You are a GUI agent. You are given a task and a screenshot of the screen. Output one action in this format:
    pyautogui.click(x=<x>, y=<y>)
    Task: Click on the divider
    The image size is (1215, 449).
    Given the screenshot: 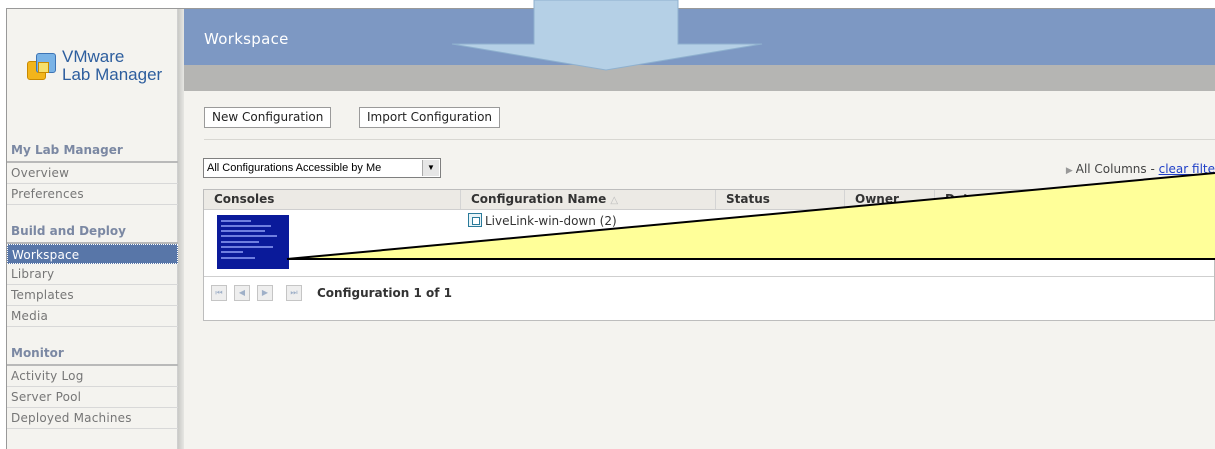 What is the action you would take?
    pyautogui.click(x=709, y=139)
    